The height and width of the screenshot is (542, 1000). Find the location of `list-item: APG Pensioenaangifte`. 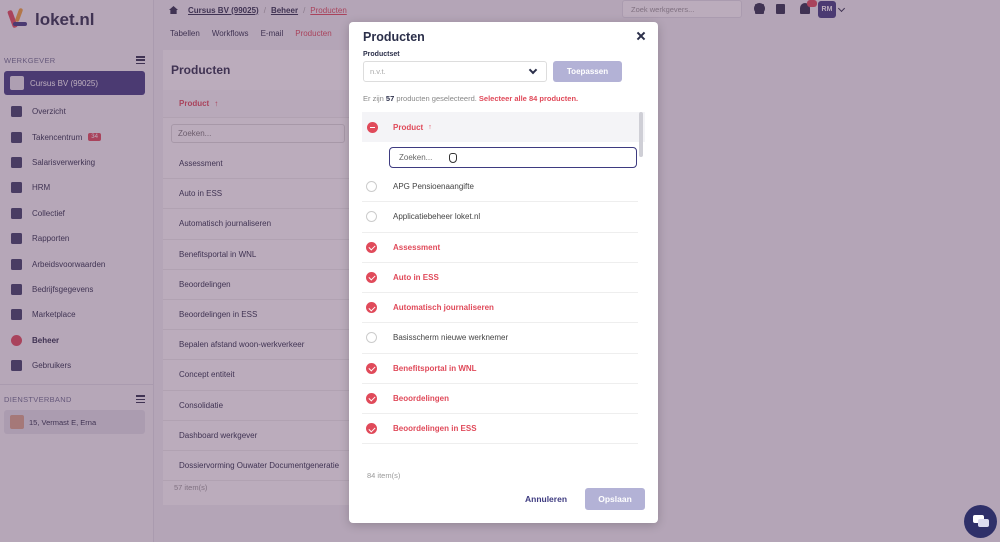

list-item: APG Pensioenaangifte is located at coordinates (500, 187).